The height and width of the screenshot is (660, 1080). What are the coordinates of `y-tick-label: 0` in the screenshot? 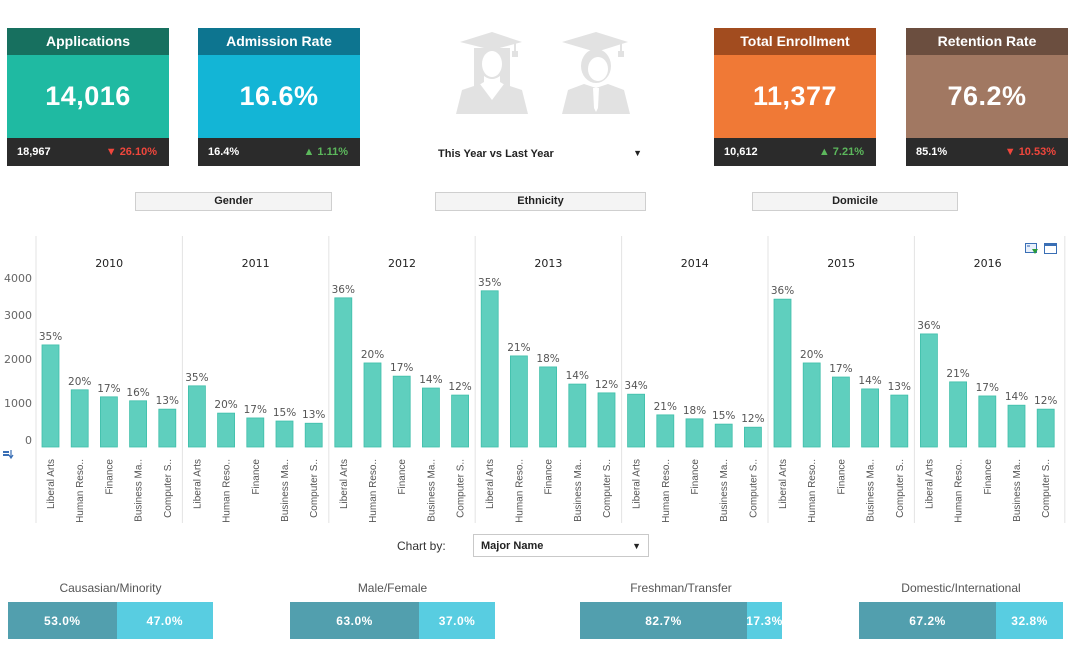 It's located at (28, 440).